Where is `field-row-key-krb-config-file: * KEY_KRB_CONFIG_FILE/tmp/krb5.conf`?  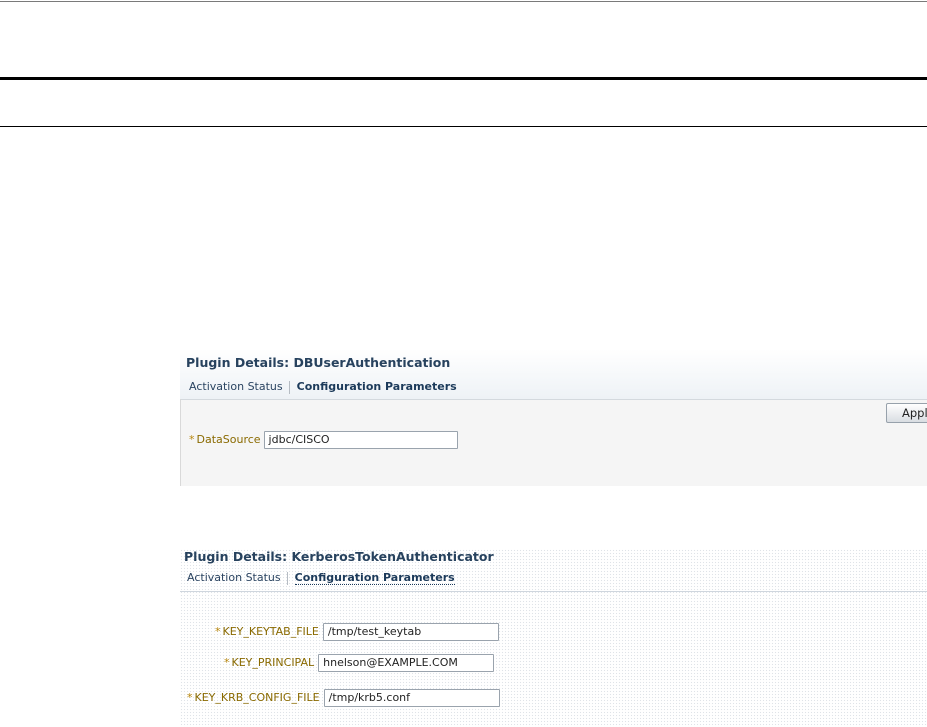
field-row-key-krb-config-file: * KEY_KRB_CONFIG_FILE/tmp/krb5.conf is located at coordinates (343, 698).